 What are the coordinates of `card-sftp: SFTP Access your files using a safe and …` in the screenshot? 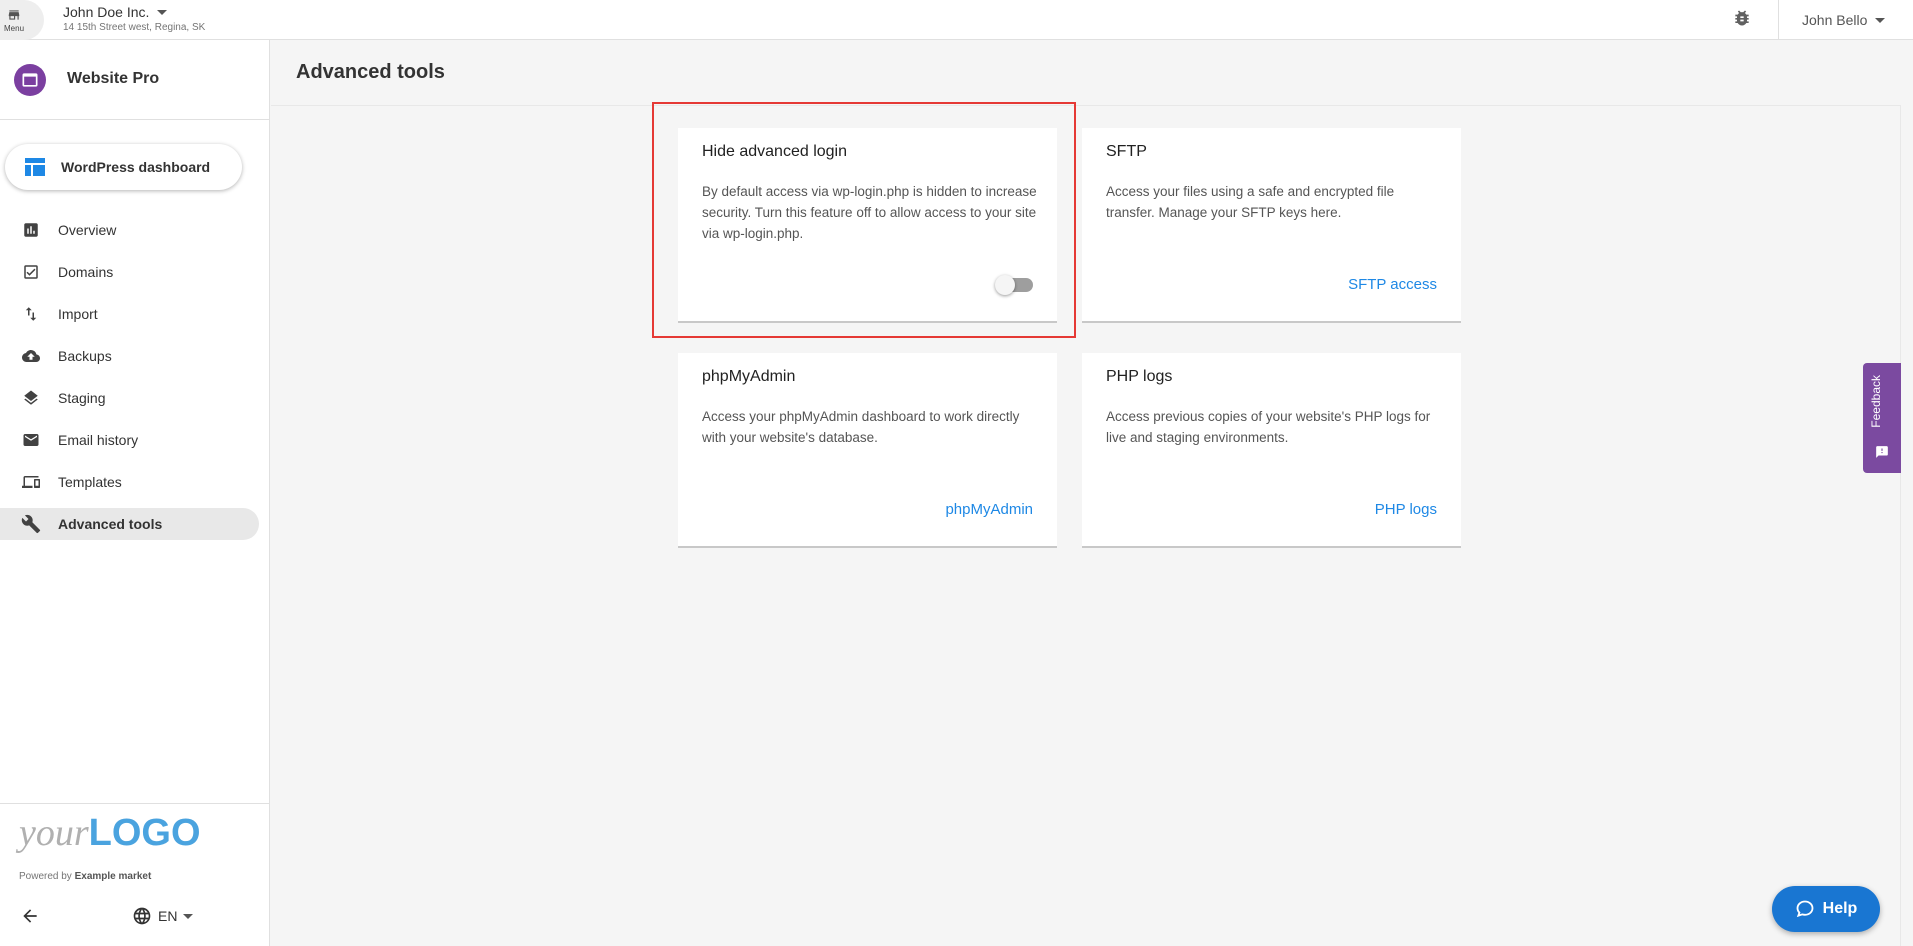 It's located at (1271, 225).